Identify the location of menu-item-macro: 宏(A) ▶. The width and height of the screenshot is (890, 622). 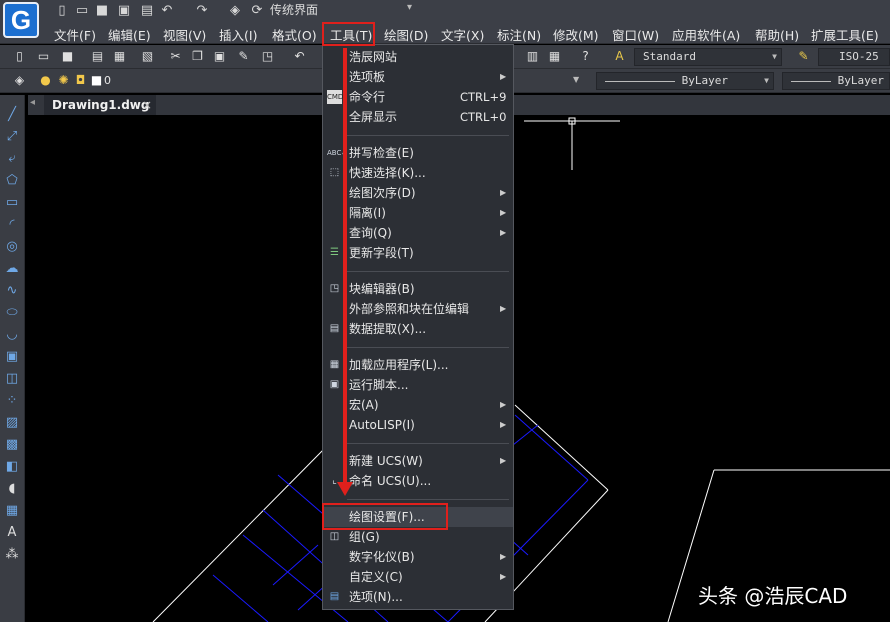
(418, 405).